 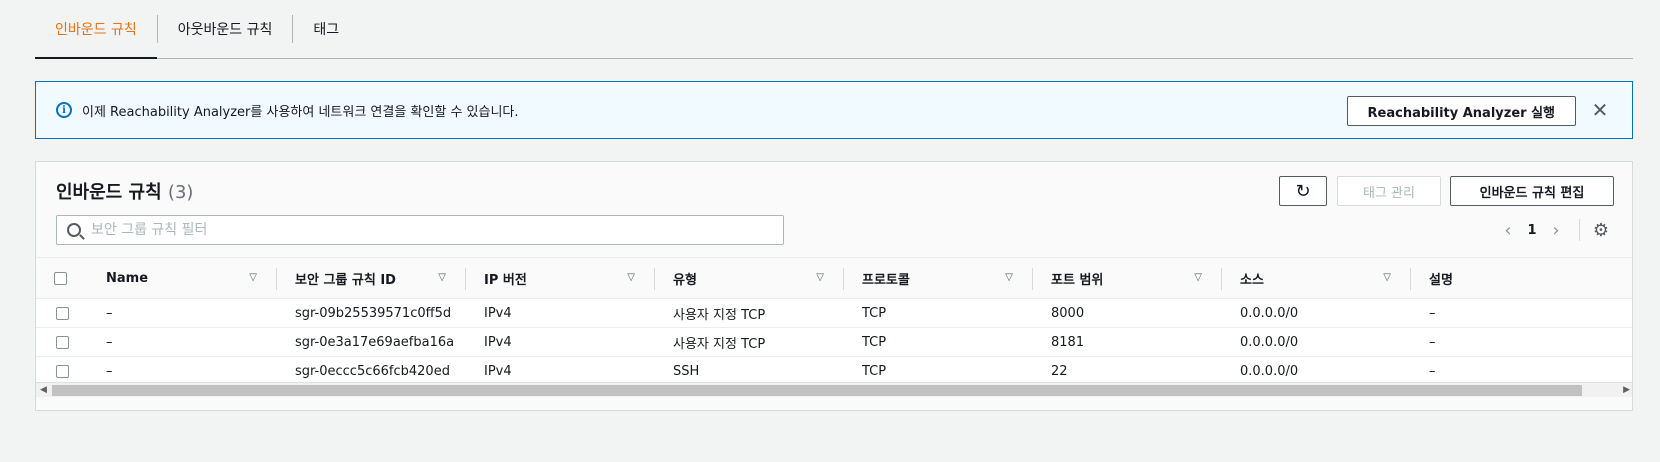 I want to click on cell-rule-id: sgr-09b25539571c0ff5d, so click(x=373, y=313).